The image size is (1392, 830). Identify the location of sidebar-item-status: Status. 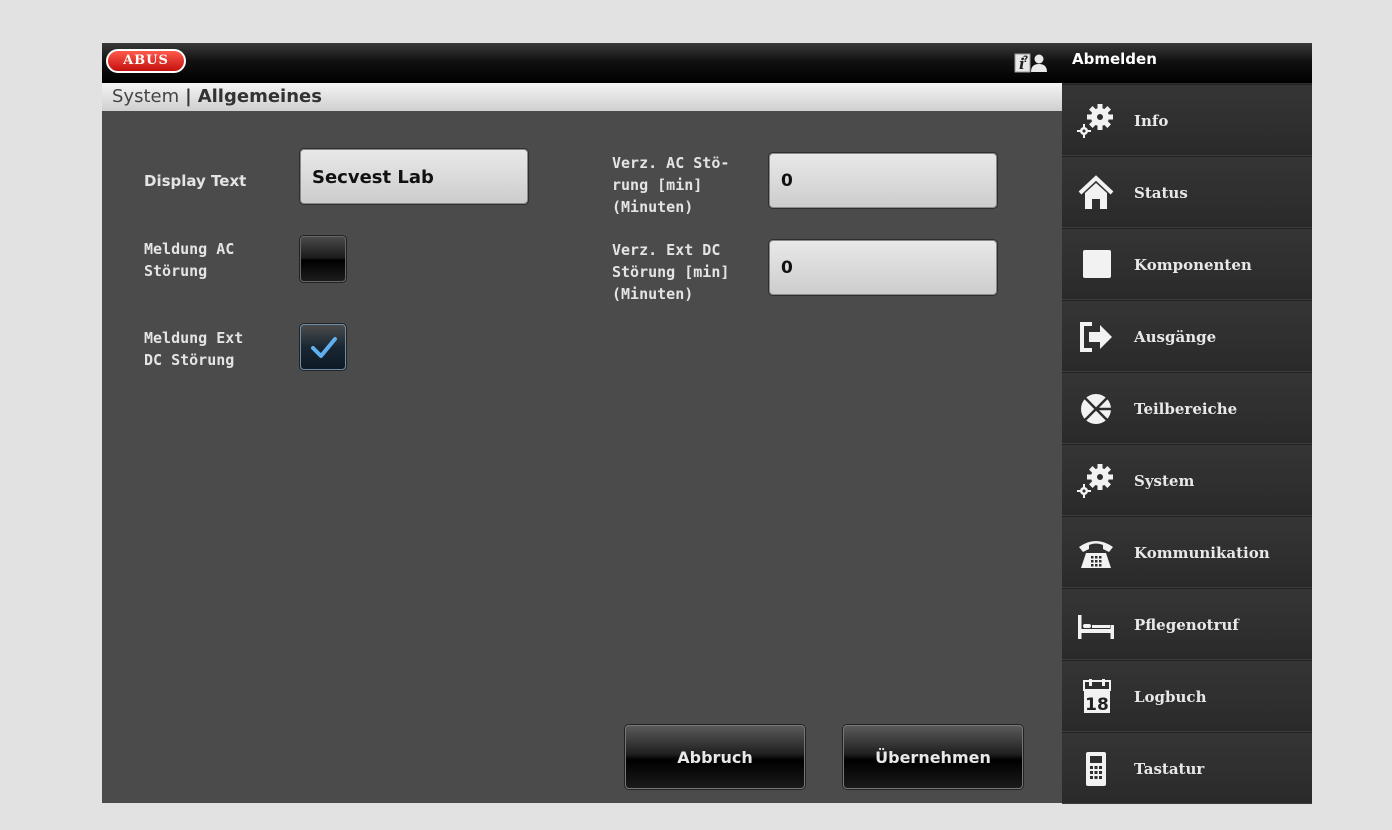
(1187, 192).